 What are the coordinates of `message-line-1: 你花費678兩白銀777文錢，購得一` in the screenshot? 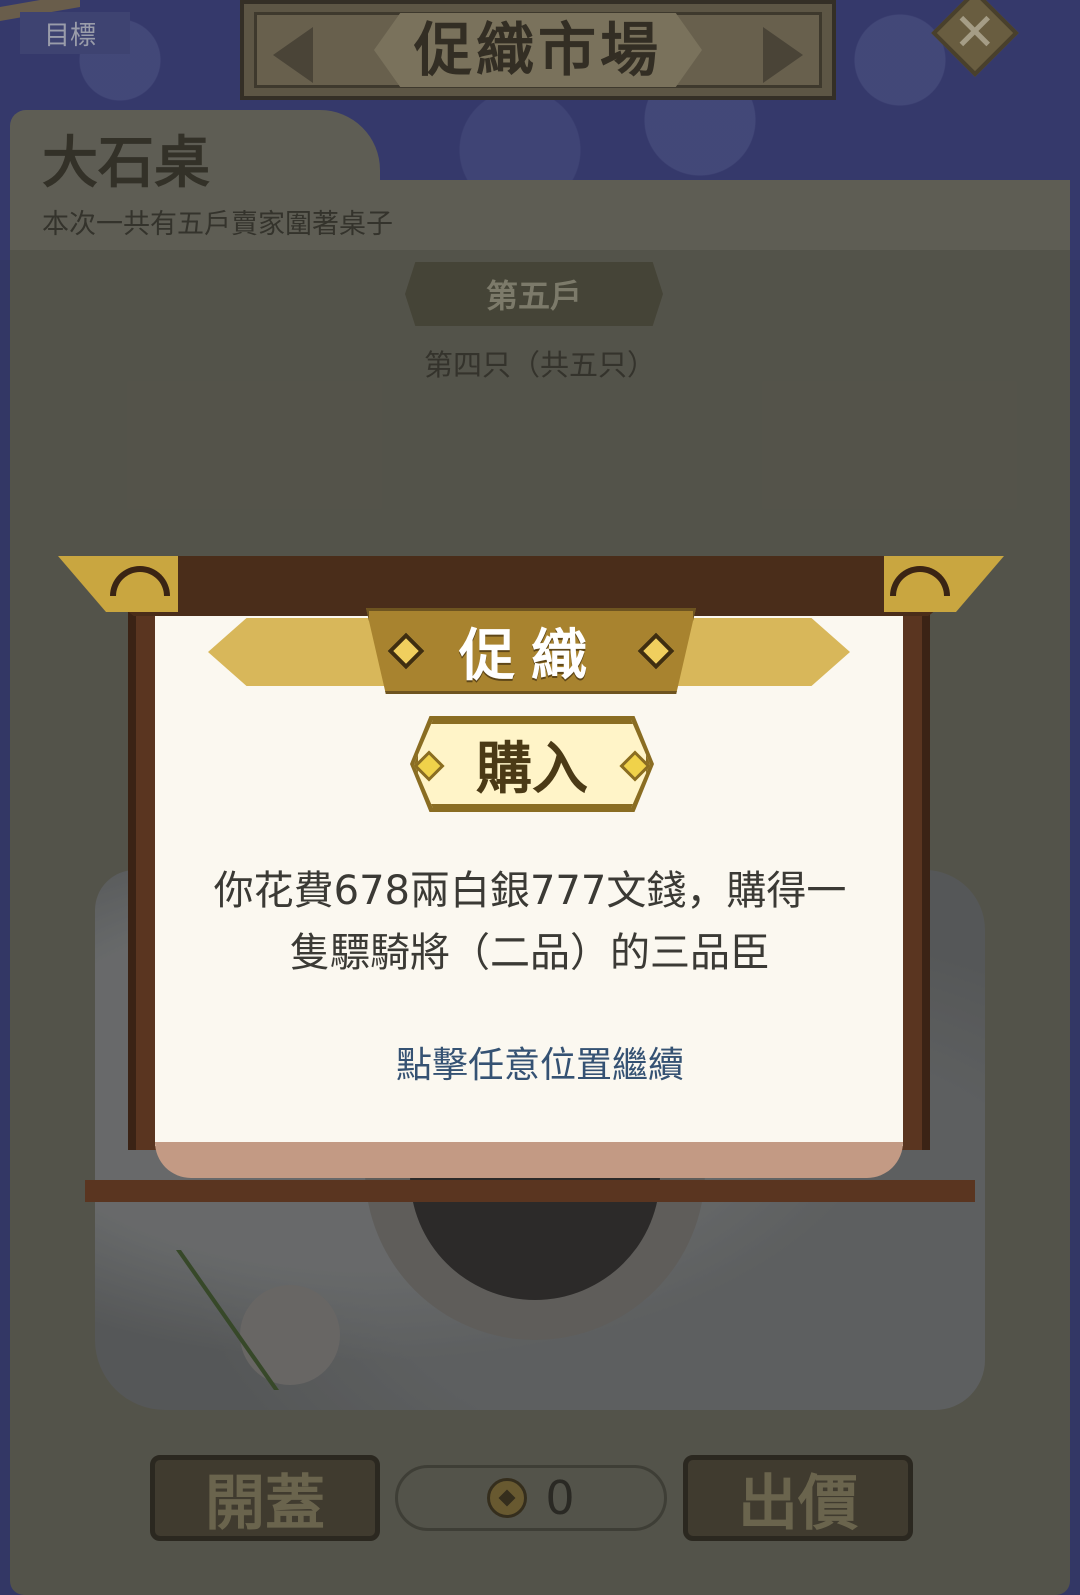 It's located at (530, 891).